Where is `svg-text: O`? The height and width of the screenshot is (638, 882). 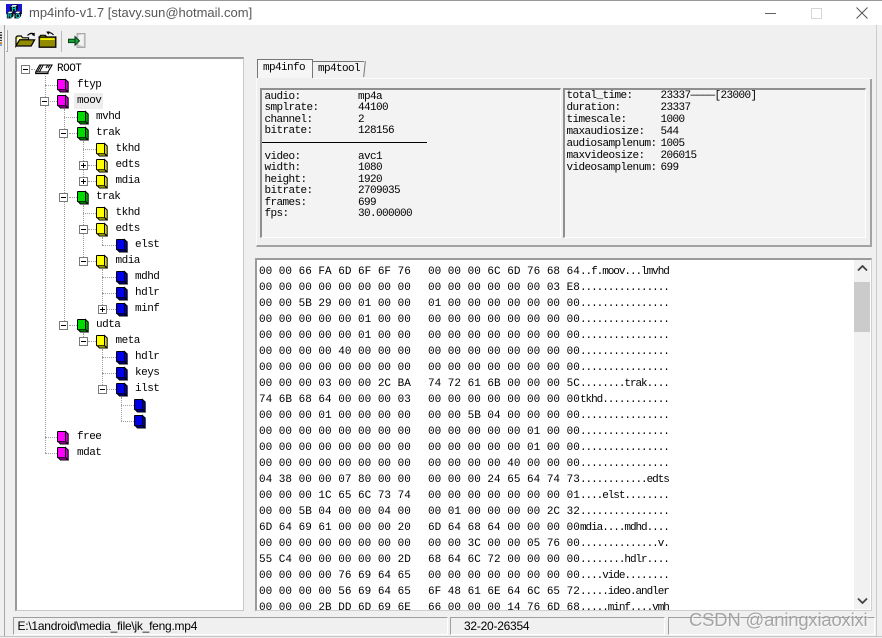 svg-text: O is located at coordinates (17, 16).